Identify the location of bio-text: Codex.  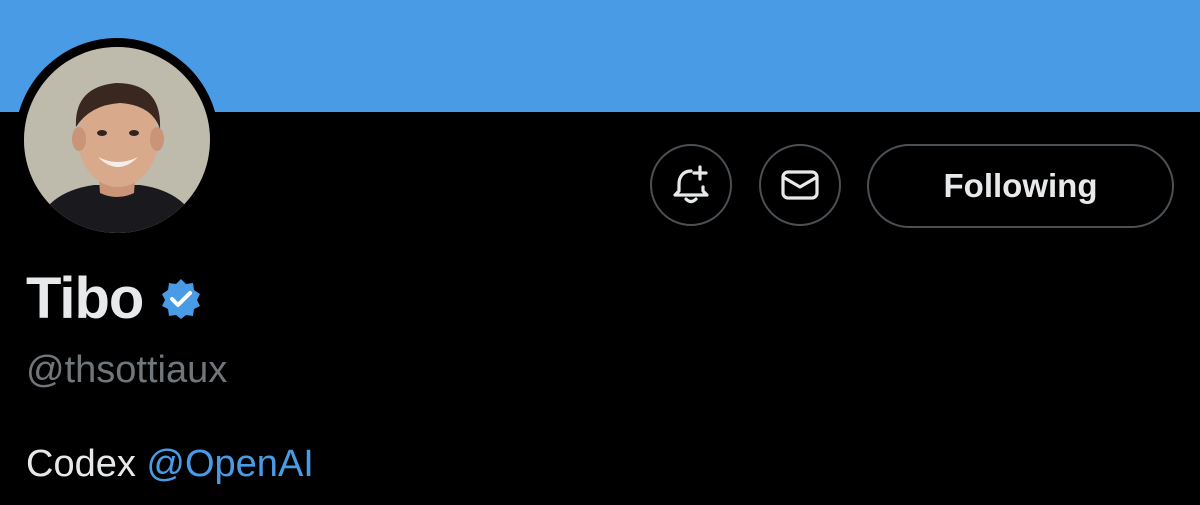
(81, 464).